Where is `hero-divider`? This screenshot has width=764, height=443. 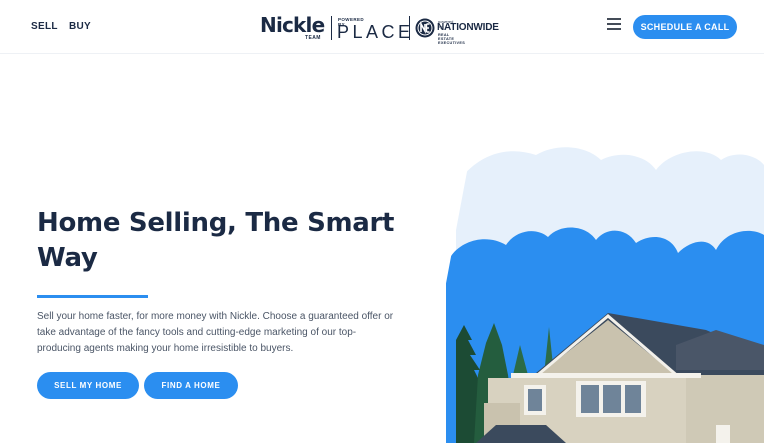 hero-divider is located at coordinates (92, 296).